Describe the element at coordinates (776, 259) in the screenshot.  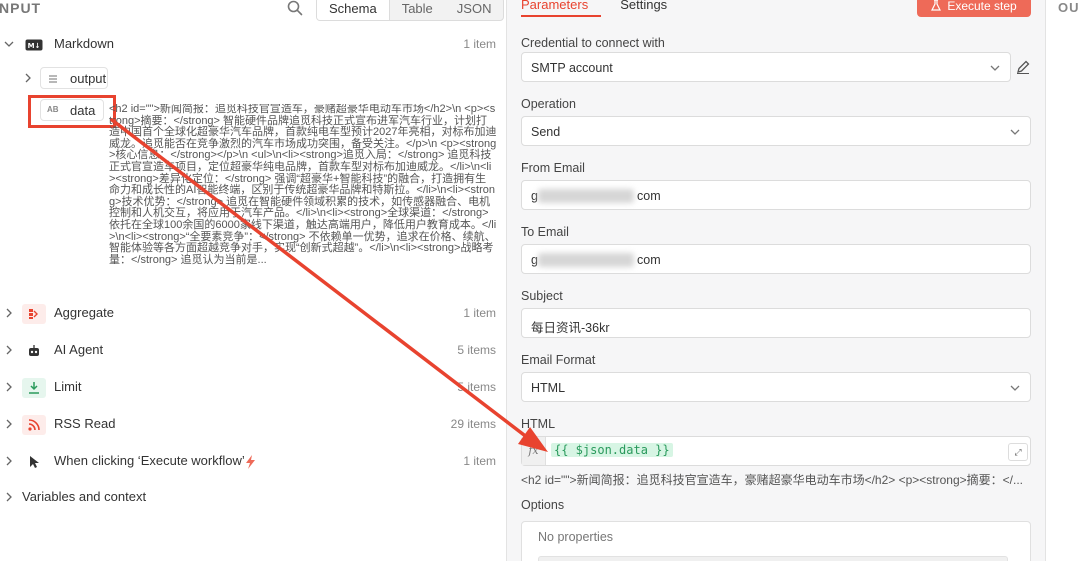
I see `to-email-input: g com` at that location.